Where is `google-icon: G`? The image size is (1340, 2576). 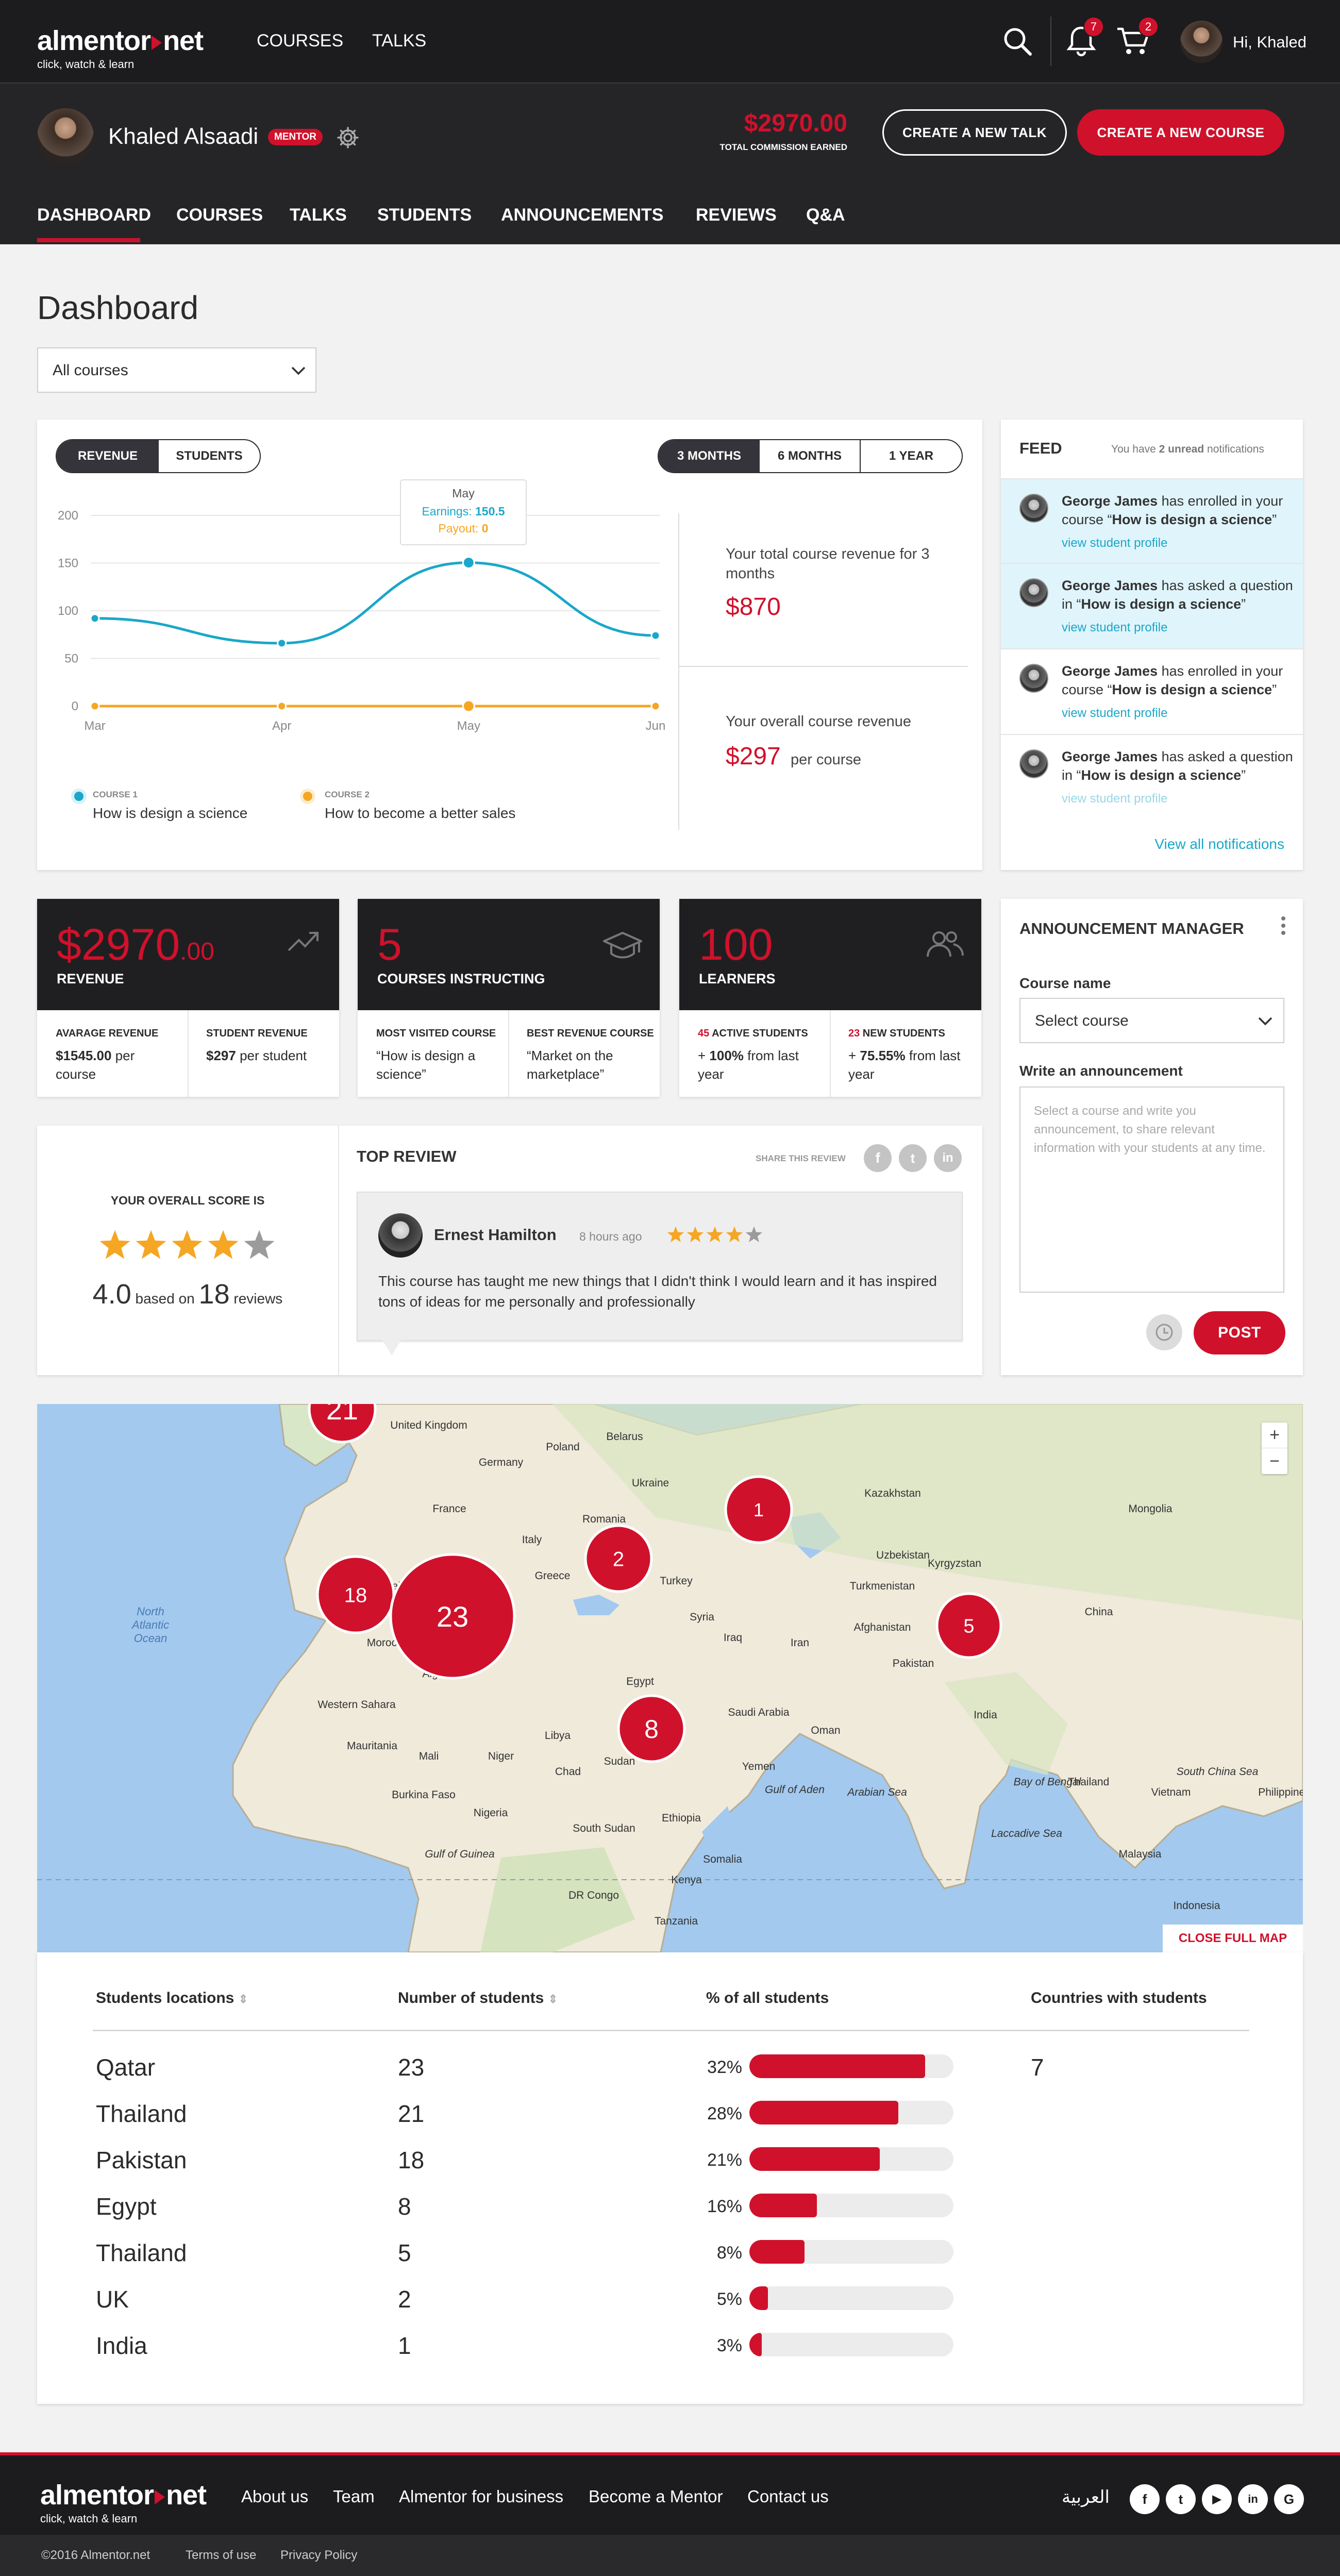
google-icon: G is located at coordinates (1289, 2499).